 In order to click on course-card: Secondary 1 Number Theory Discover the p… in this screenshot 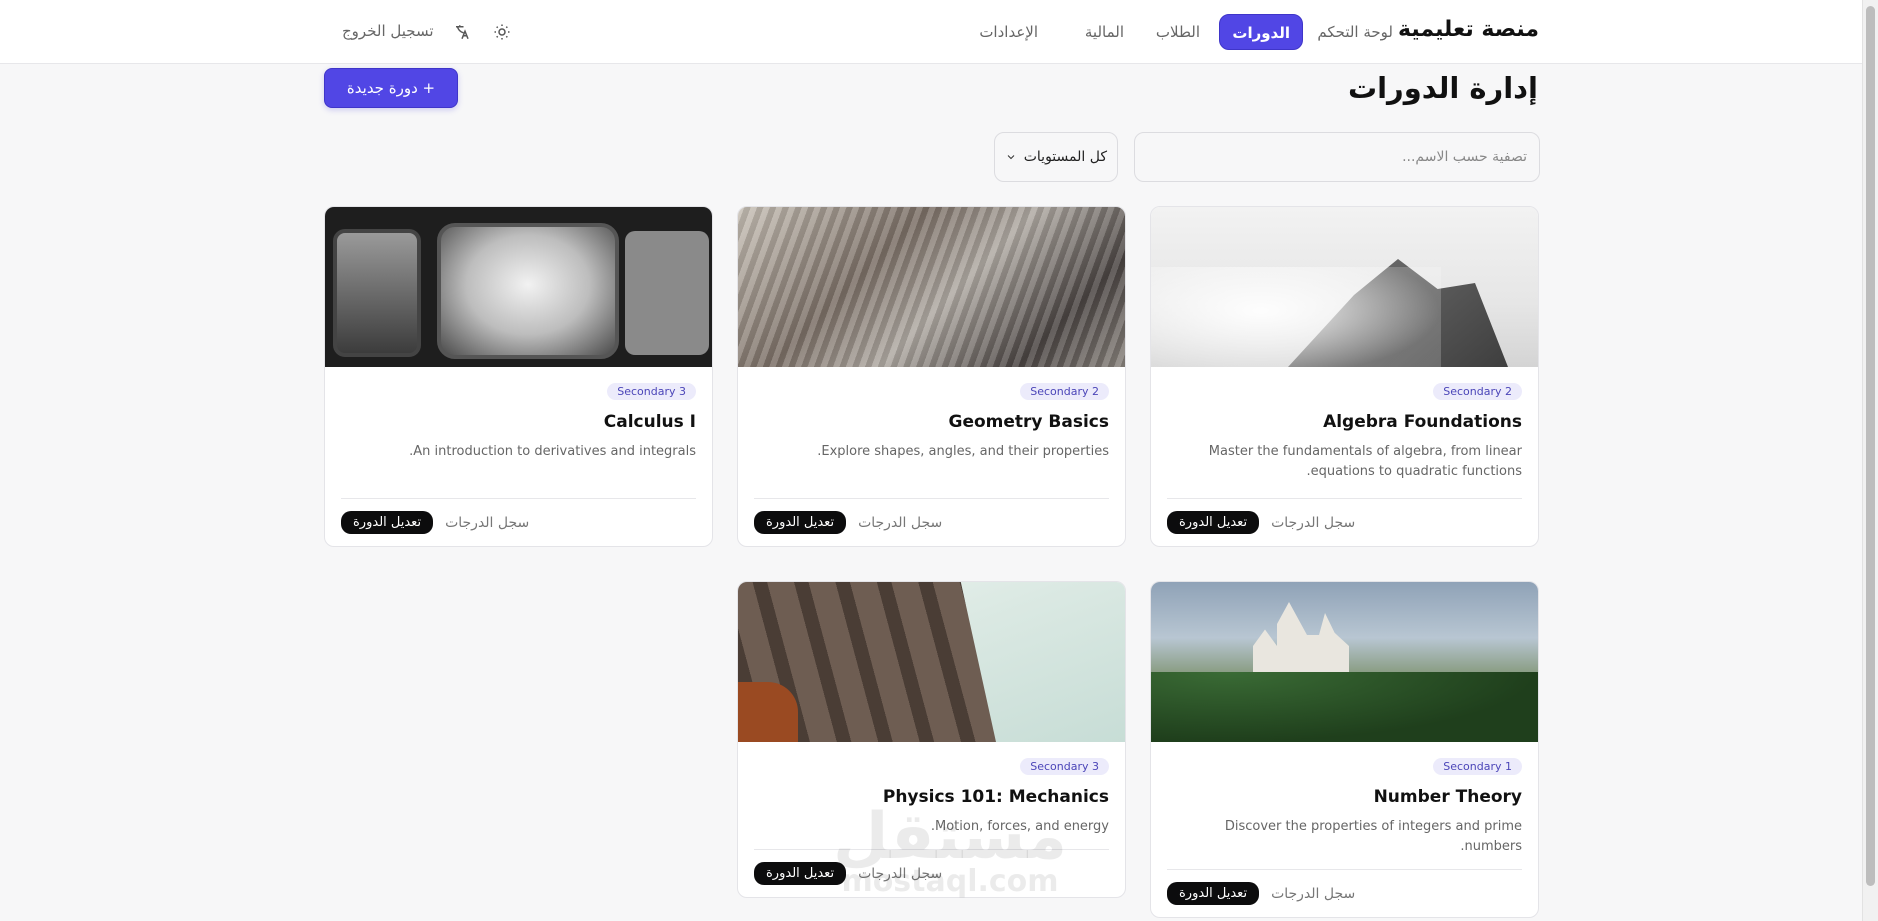, I will do `click(1344, 749)`.